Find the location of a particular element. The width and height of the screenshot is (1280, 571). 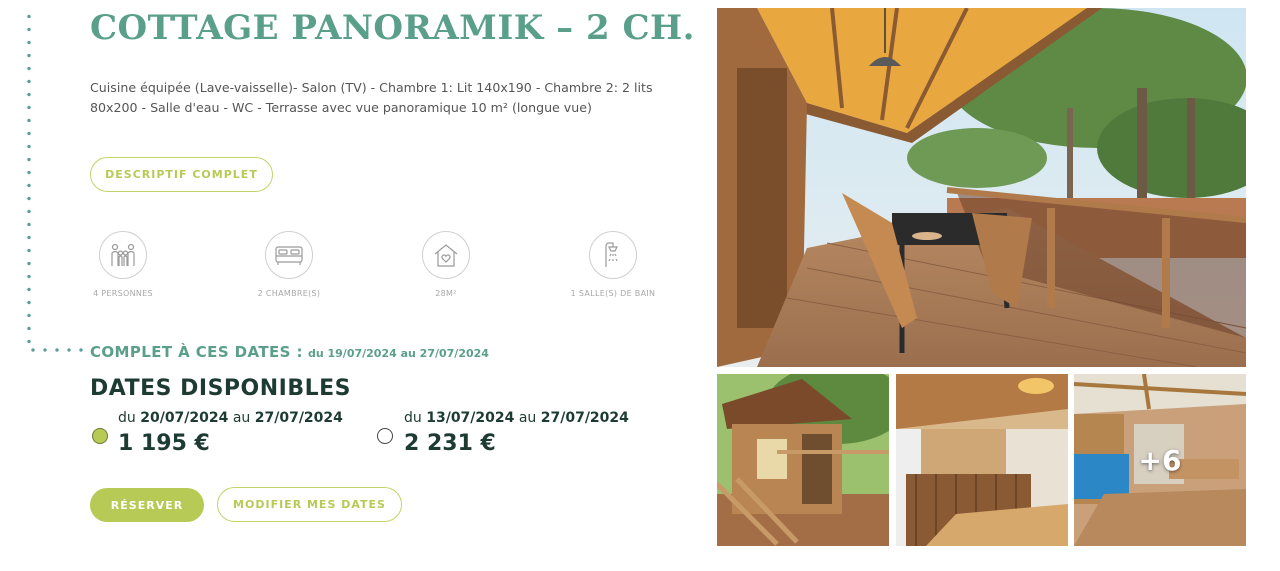

reserver-button: RÉSERVER is located at coordinates (147, 505).